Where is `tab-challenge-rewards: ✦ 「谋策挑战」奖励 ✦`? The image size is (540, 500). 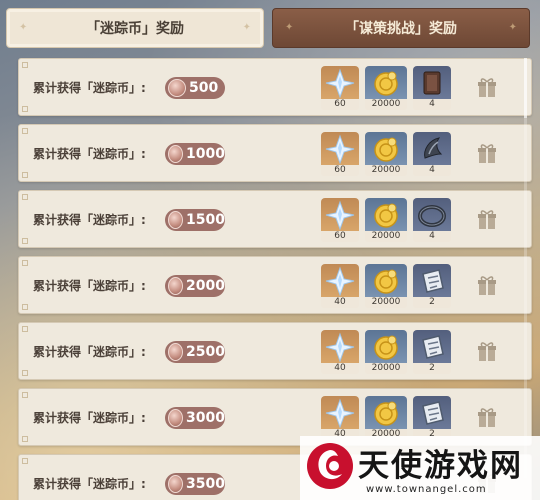
tab-challenge-rewards: ✦ 「谋策挑战」奖励 ✦ is located at coordinates (401, 28).